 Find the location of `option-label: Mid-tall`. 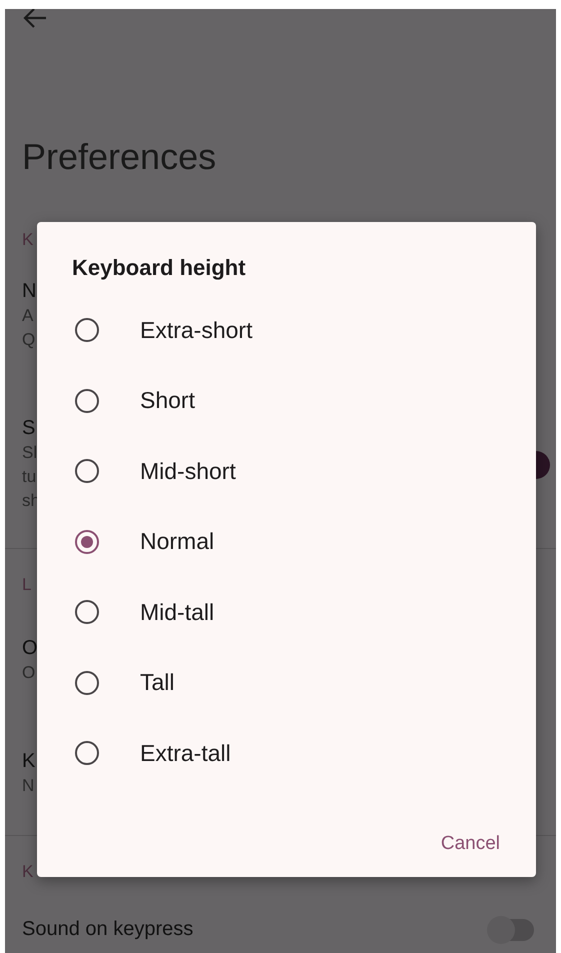

option-label: Mid-tall is located at coordinates (177, 612).